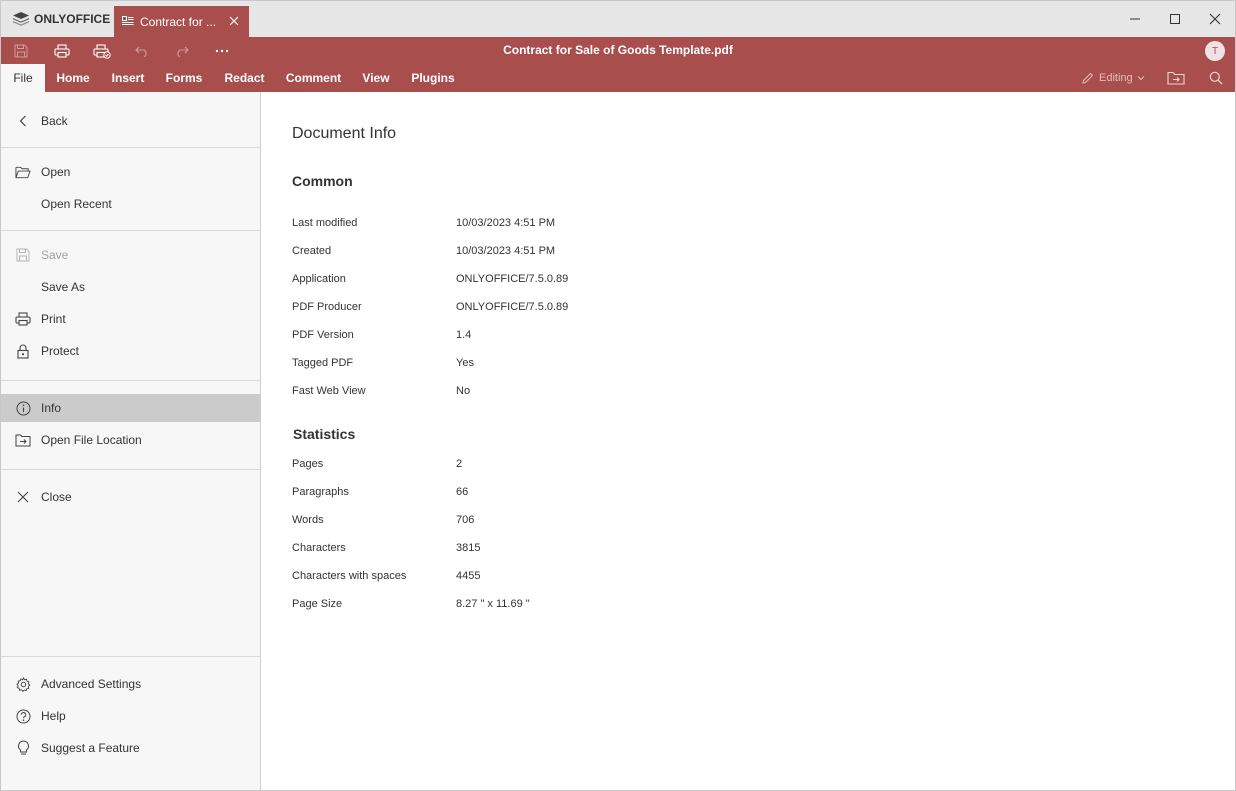 This screenshot has height=791, width=1236. Describe the element at coordinates (308, 464) in the screenshot. I see `info-label-pages: Pages` at that location.